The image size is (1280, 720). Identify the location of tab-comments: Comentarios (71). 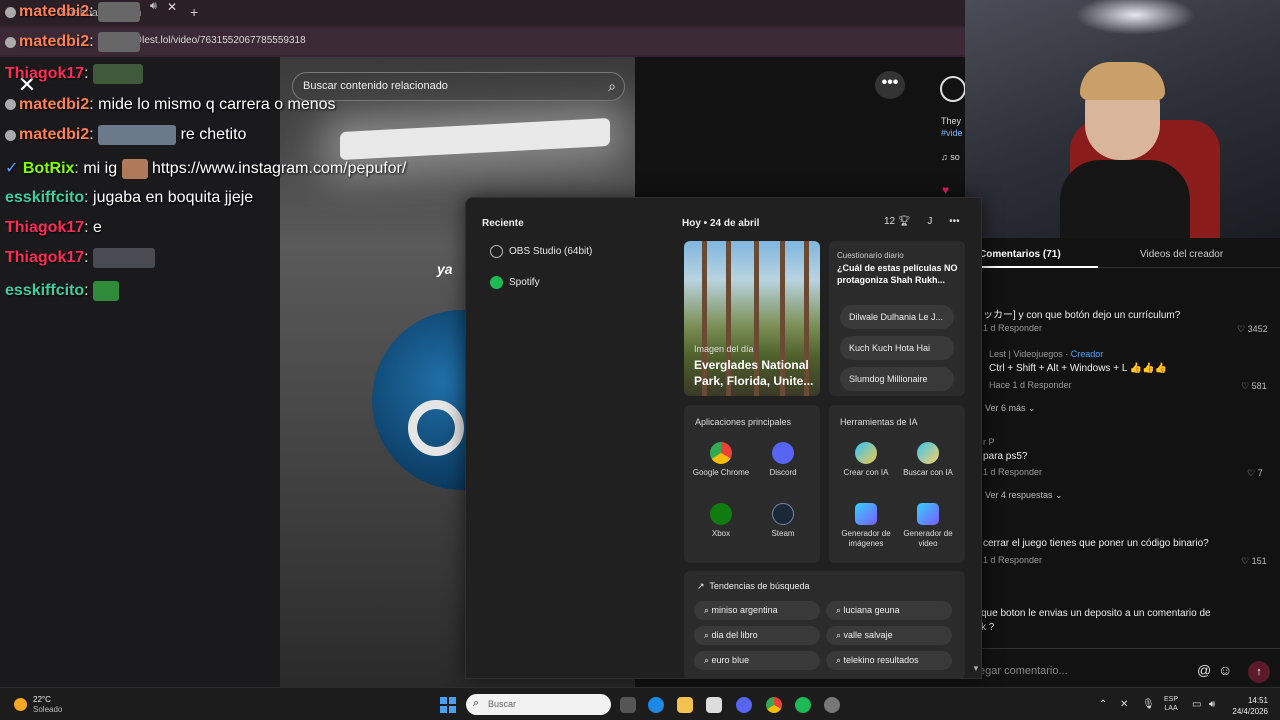
(1020, 254).